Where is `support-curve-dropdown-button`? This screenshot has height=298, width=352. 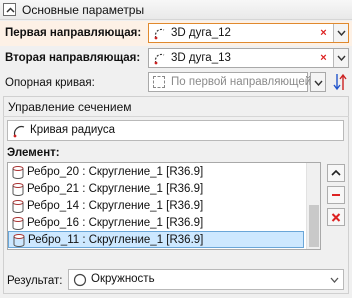
support-curve-dropdown-button is located at coordinates (318, 82).